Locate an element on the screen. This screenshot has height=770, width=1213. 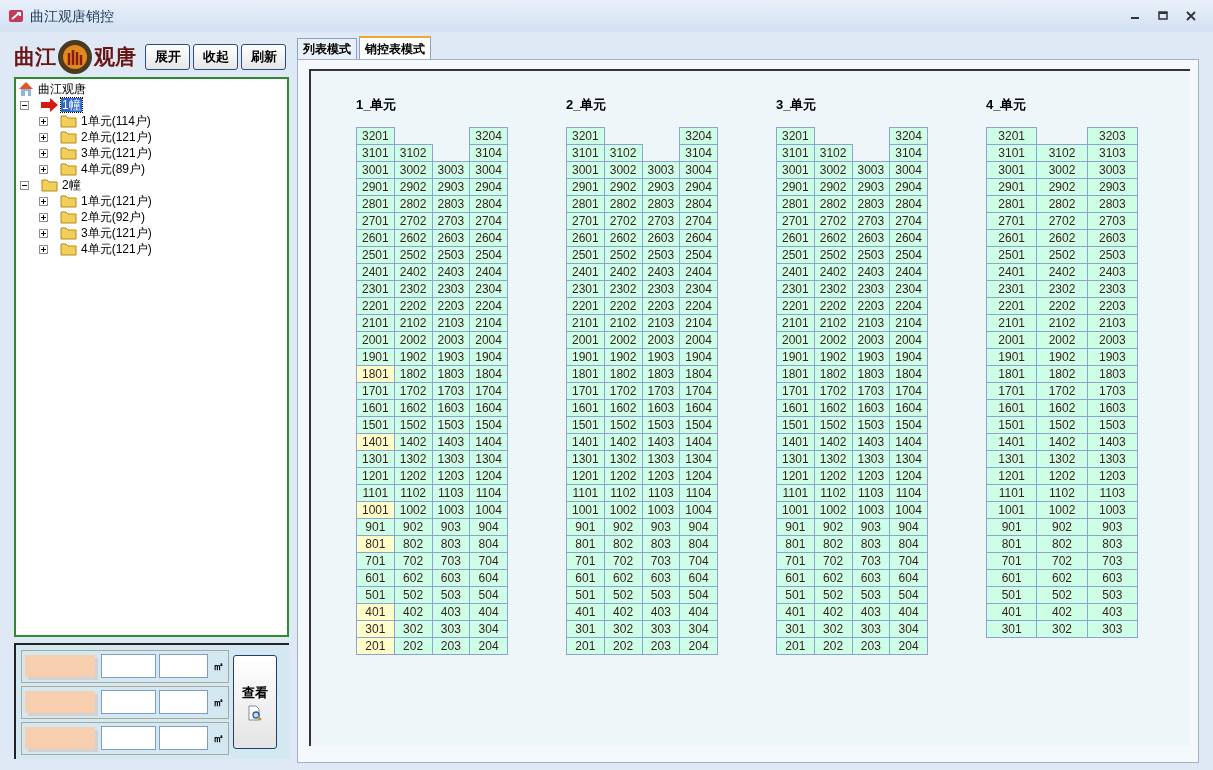
view-button: 查看 is located at coordinates (255, 702).